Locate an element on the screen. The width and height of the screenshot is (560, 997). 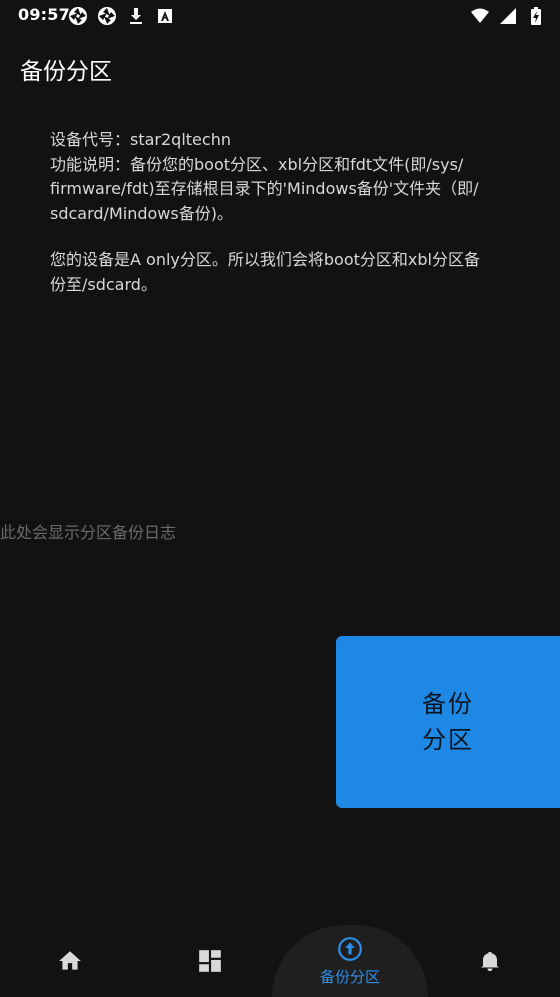
nav-home is located at coordinates (70, 961).